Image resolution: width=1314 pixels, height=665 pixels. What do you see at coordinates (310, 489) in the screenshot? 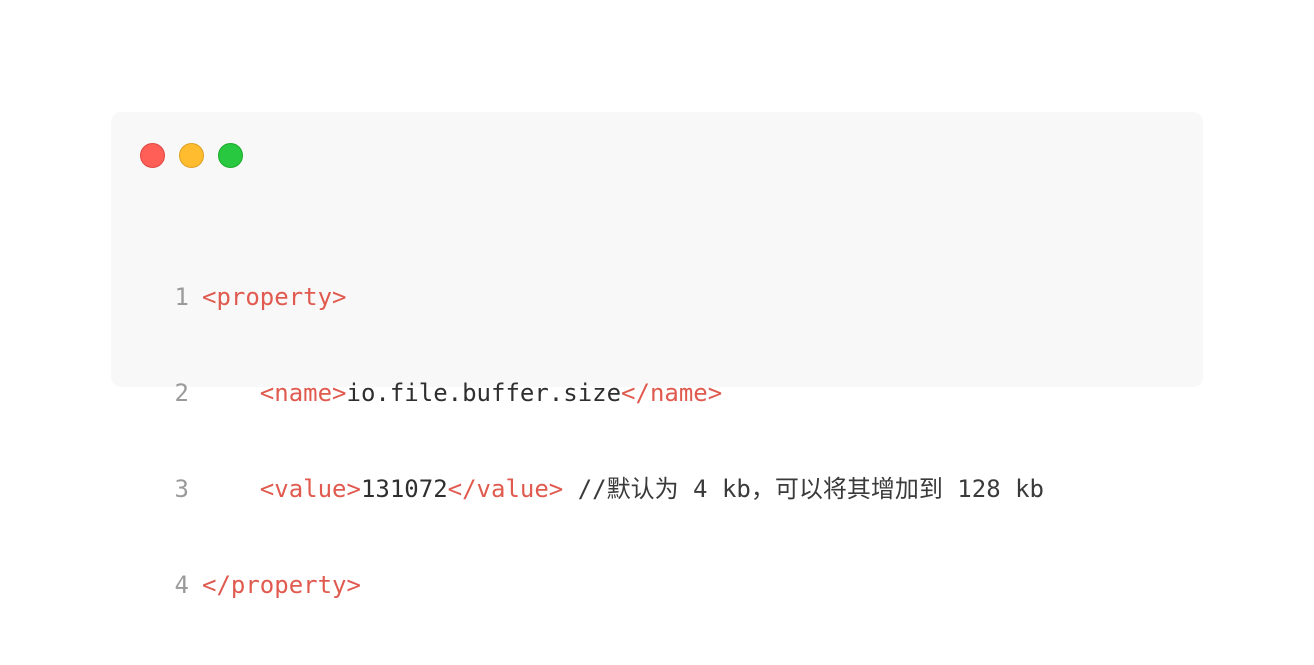
I see `xml-open-tag: <value>` at bounding box center [310, 489].